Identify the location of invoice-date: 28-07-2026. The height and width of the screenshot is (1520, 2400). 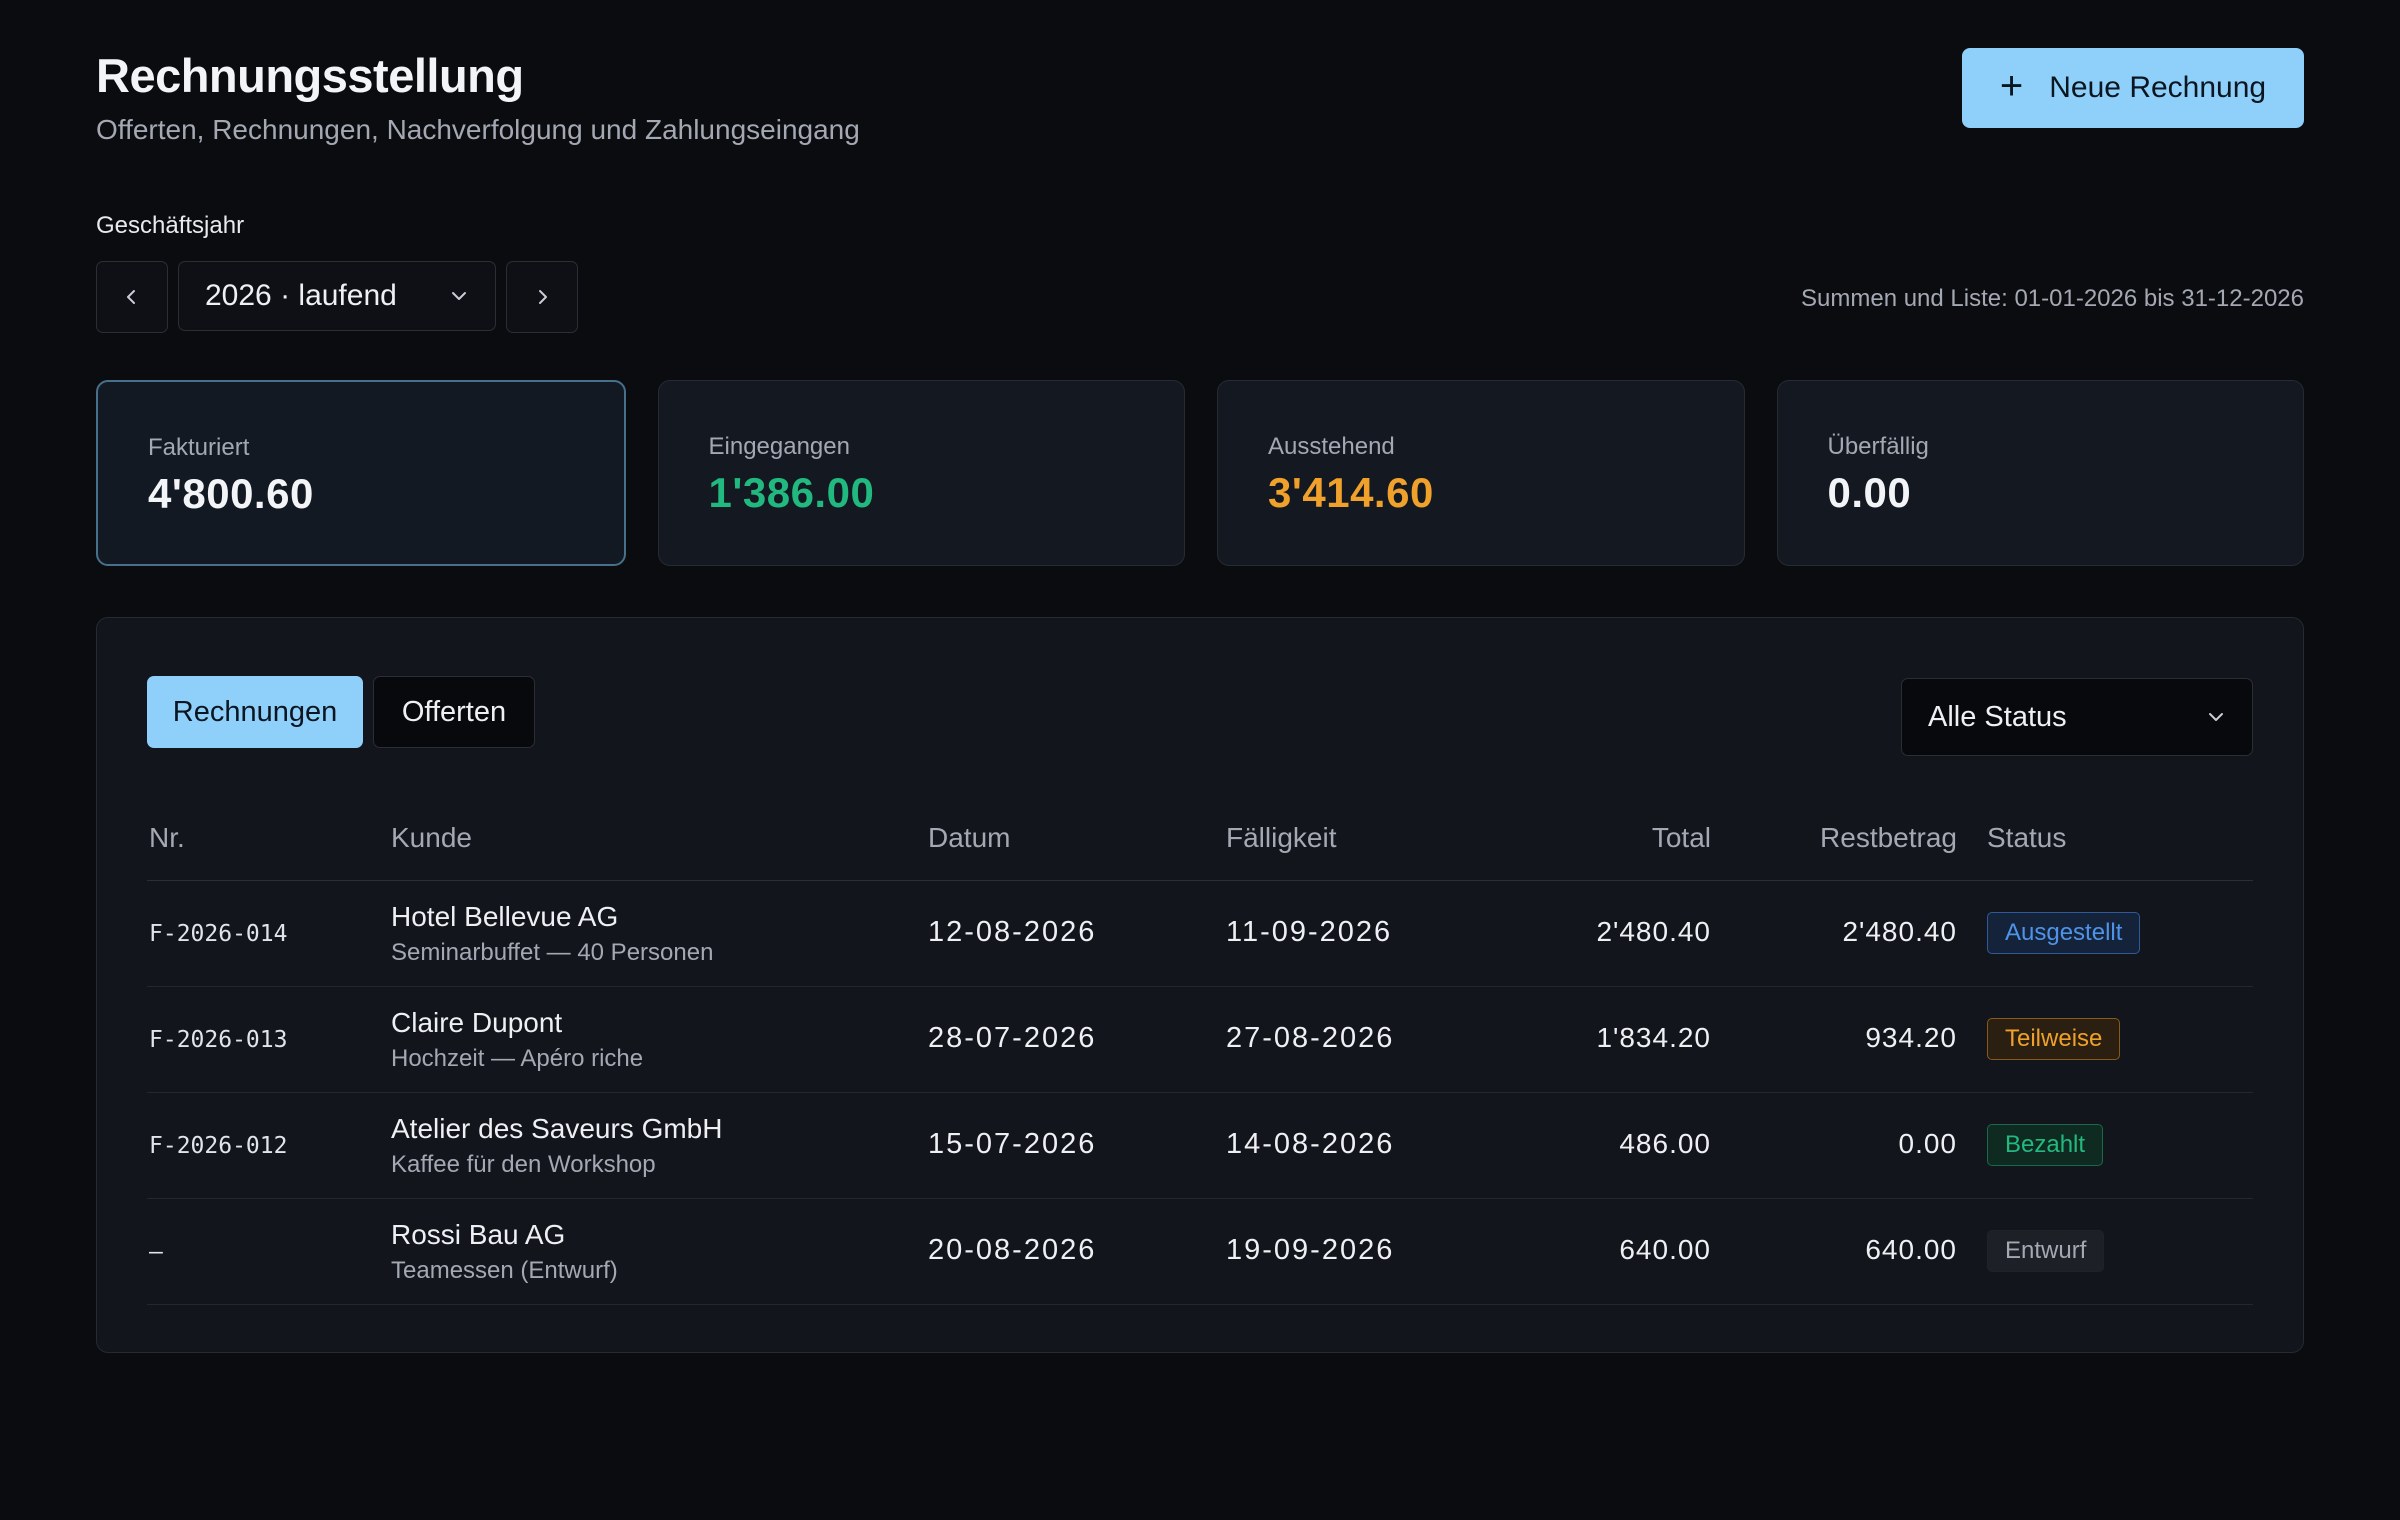
(1012, 1038).